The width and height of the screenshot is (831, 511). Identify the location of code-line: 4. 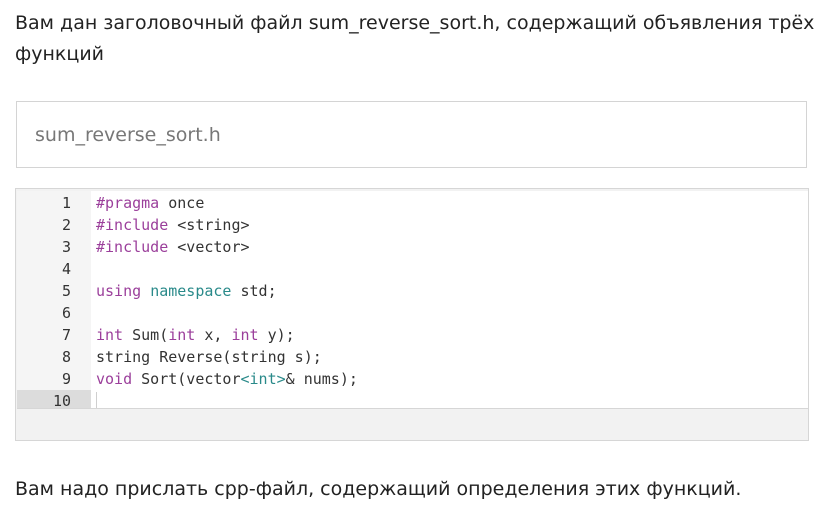
(412, 269).